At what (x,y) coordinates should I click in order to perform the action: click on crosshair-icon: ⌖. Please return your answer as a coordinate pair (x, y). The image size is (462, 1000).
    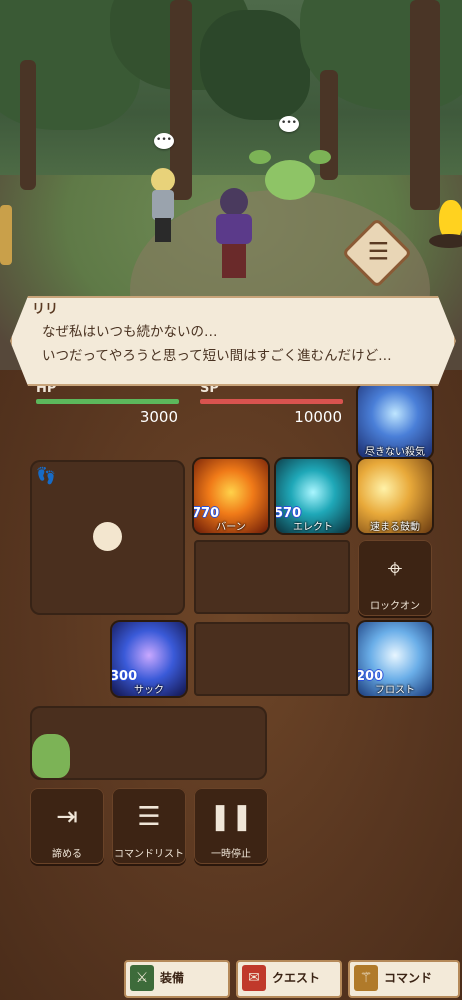
    Looking at the image, I should click on (395, 569).